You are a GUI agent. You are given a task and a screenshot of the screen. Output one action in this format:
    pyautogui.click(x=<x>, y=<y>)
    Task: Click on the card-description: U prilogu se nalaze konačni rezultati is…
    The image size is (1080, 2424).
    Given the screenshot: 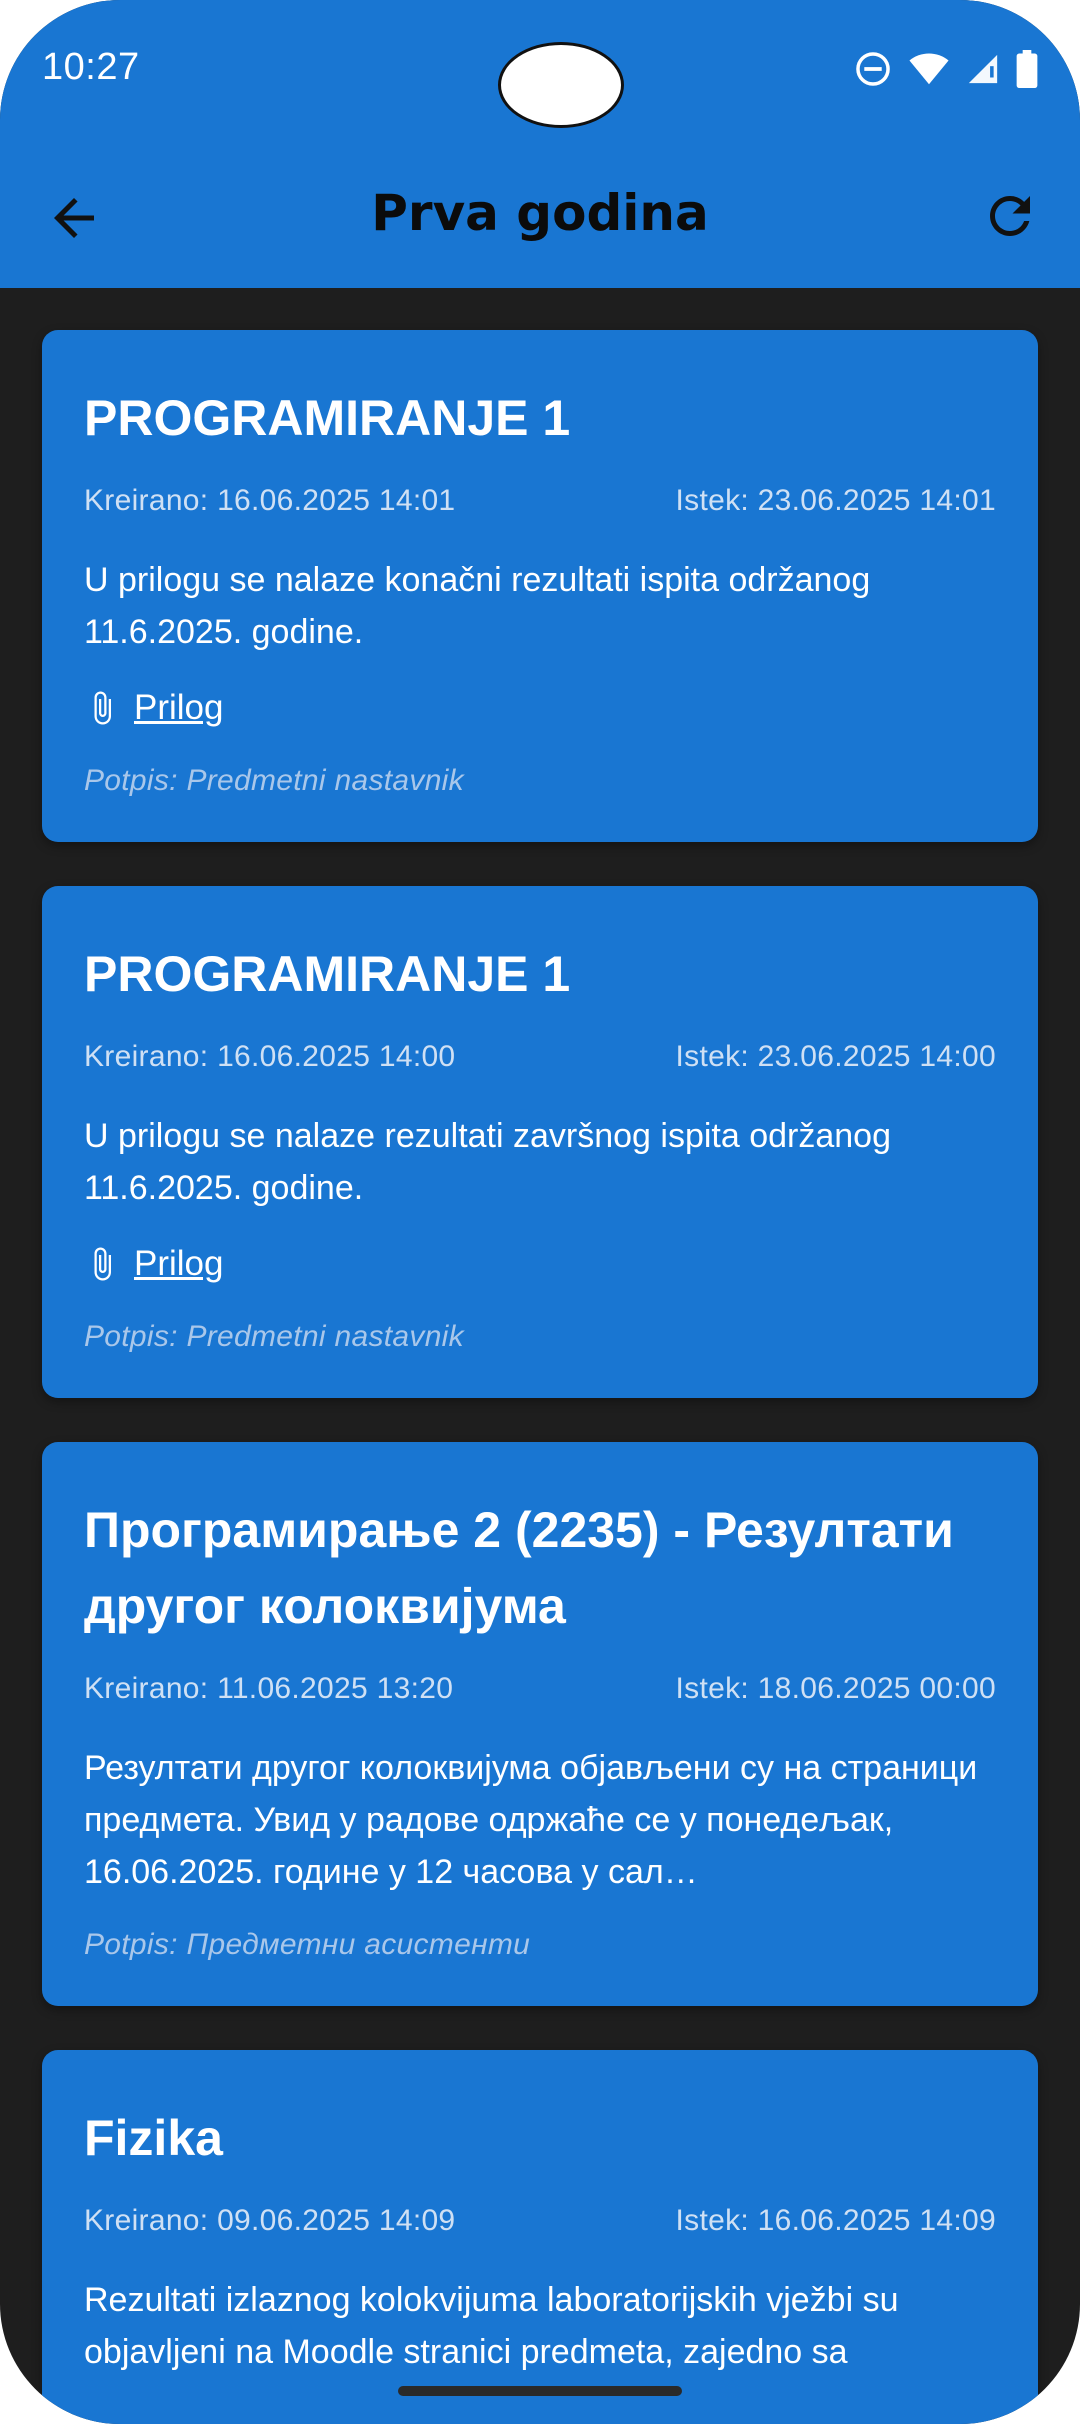 What is the action you would take?
    pyautogui.click(x=477, y=606)
    